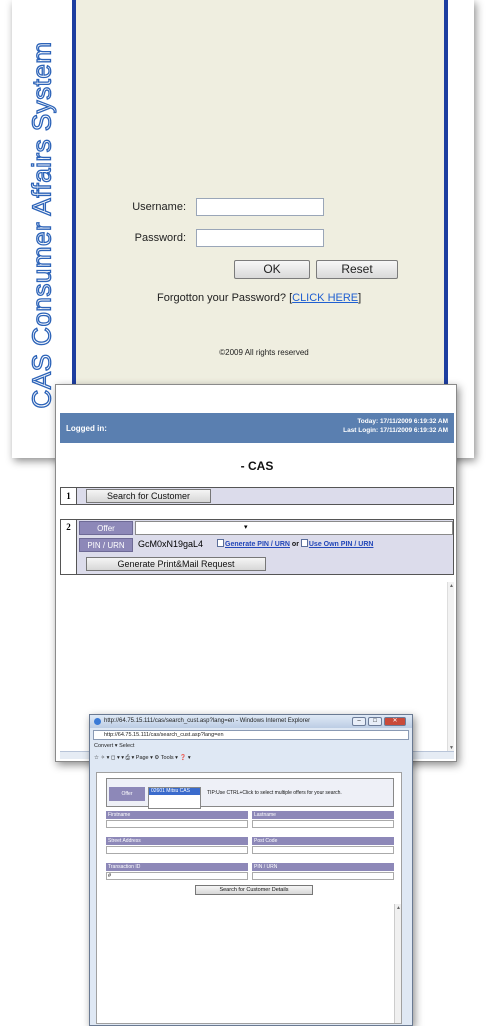  Describe the element at coordinates (257, 544) in the screenshot. I see `generate-pin-link: Generate PIN / URN` at that location.